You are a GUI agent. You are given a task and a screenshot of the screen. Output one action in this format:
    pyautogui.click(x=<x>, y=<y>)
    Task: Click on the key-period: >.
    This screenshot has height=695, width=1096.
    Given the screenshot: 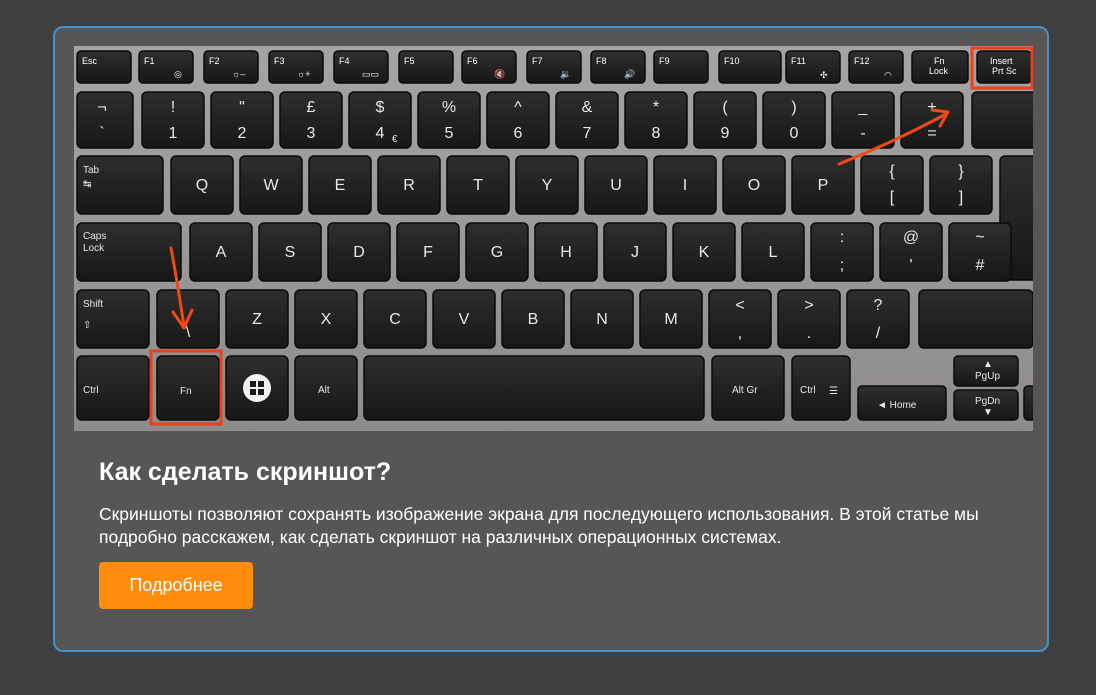 What is the action you would take?
    pyautogui.click(x=809, y=319)
    